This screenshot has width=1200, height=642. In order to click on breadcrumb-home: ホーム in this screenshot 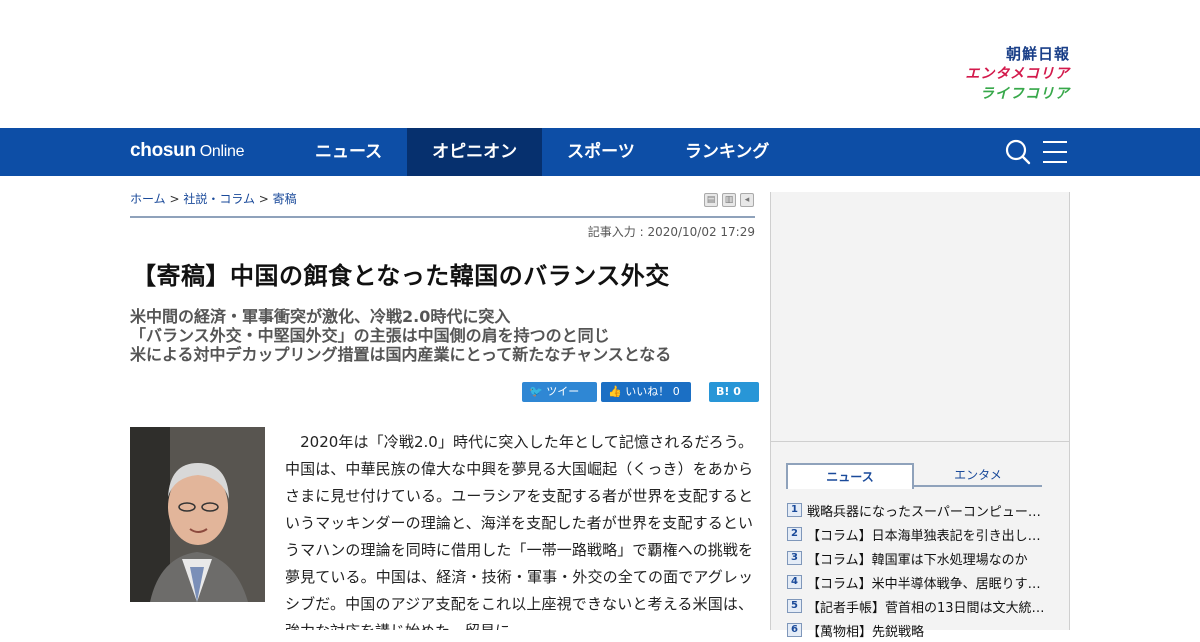, I will do `click(148, 199)`.